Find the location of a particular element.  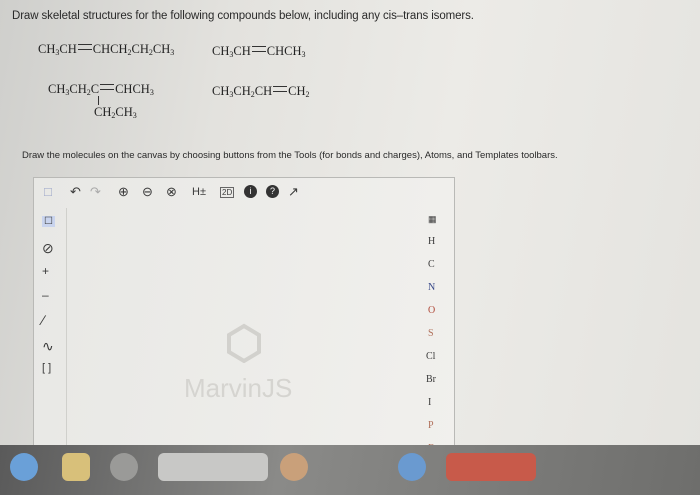

media-player-icon is located at coordinates (124, 467).